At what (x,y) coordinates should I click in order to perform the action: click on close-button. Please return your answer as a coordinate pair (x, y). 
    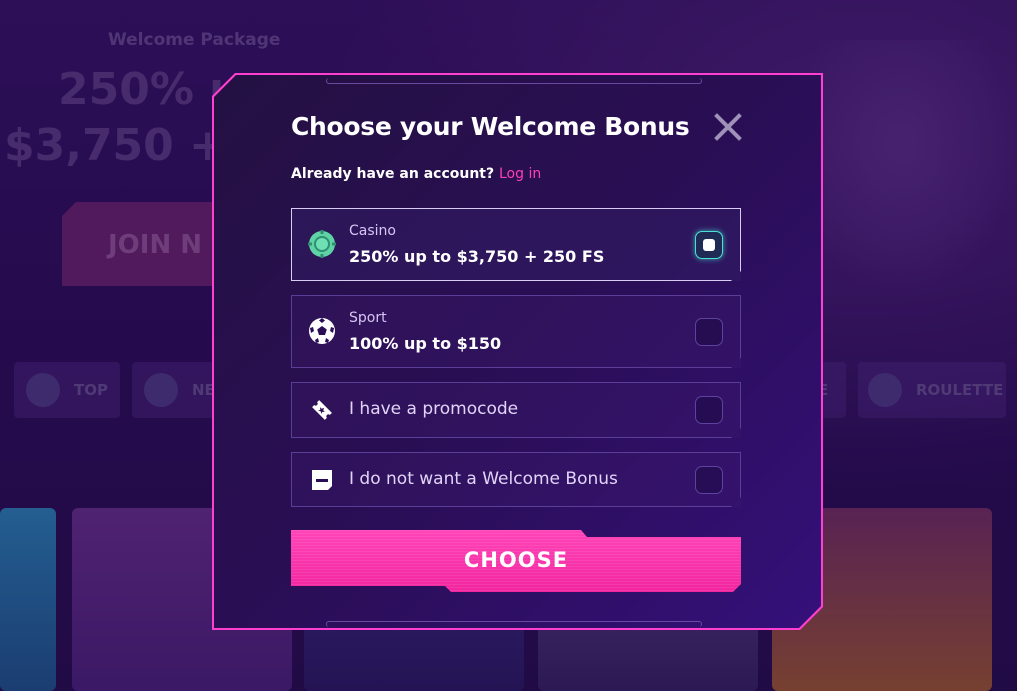
    Looking at the image, I should click on (728, 127).